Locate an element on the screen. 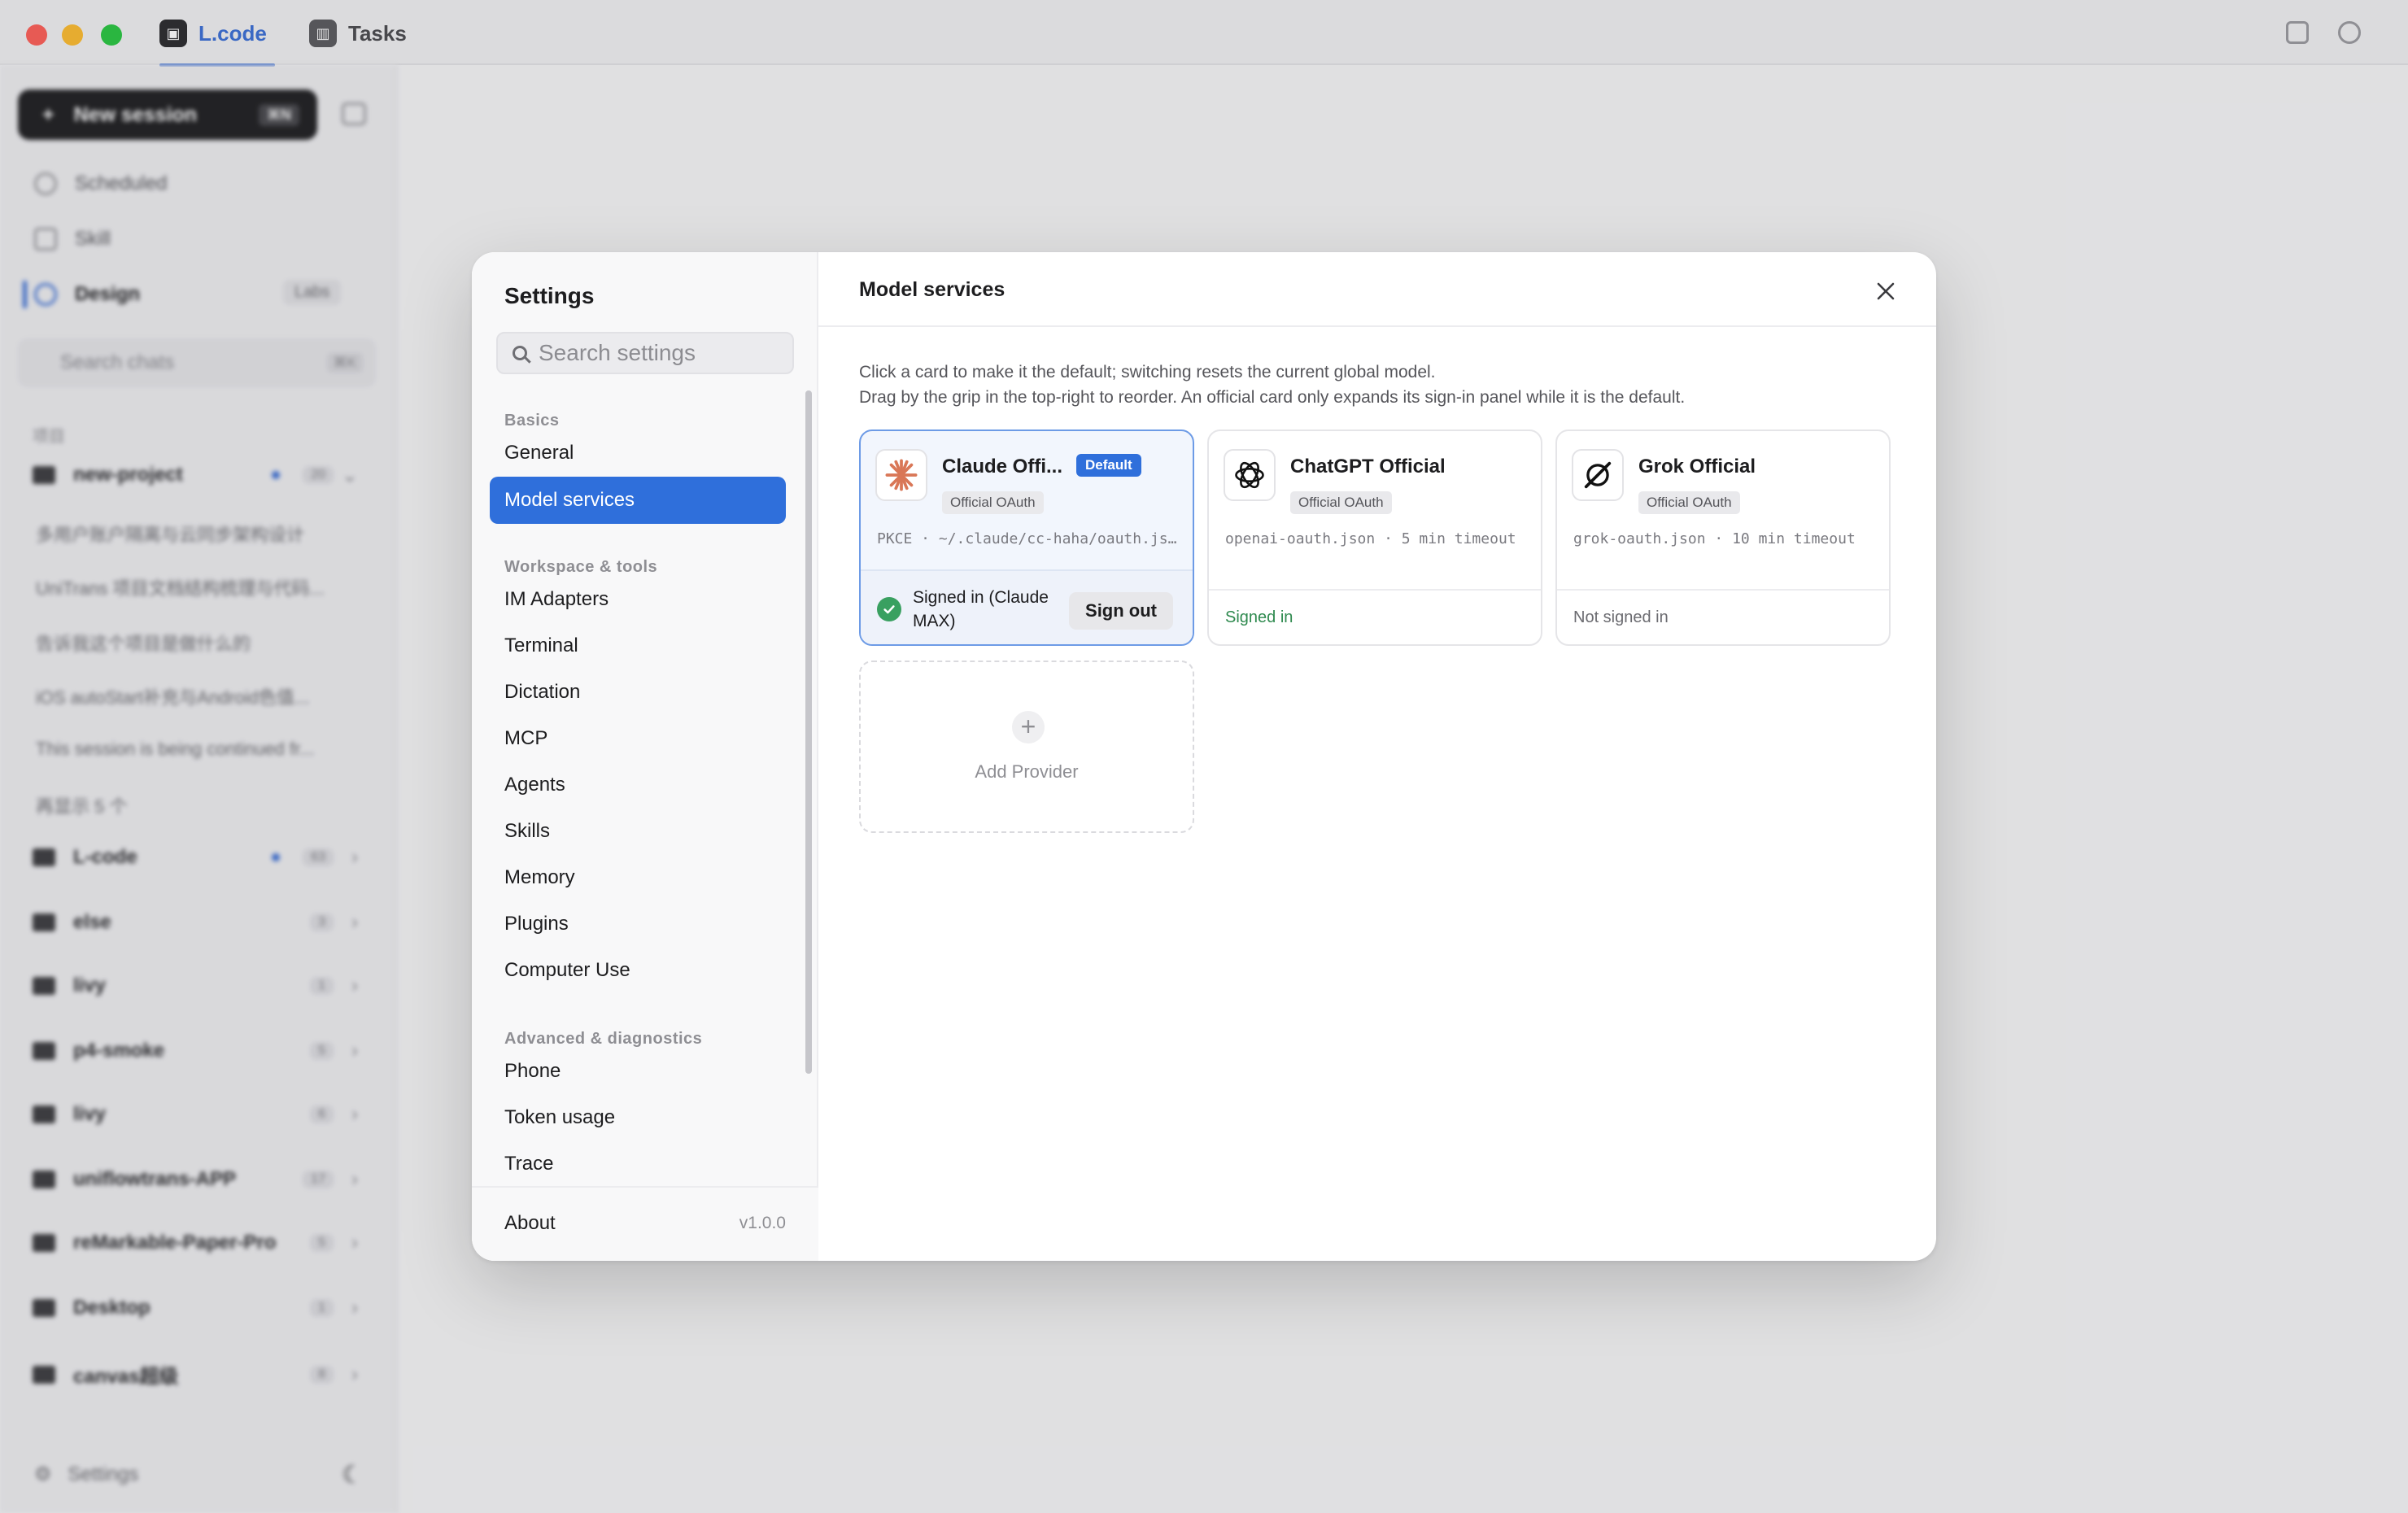 The height and width of the screenshot is (1513, 2408). settings-search-field is located at coordinates (645, 353).